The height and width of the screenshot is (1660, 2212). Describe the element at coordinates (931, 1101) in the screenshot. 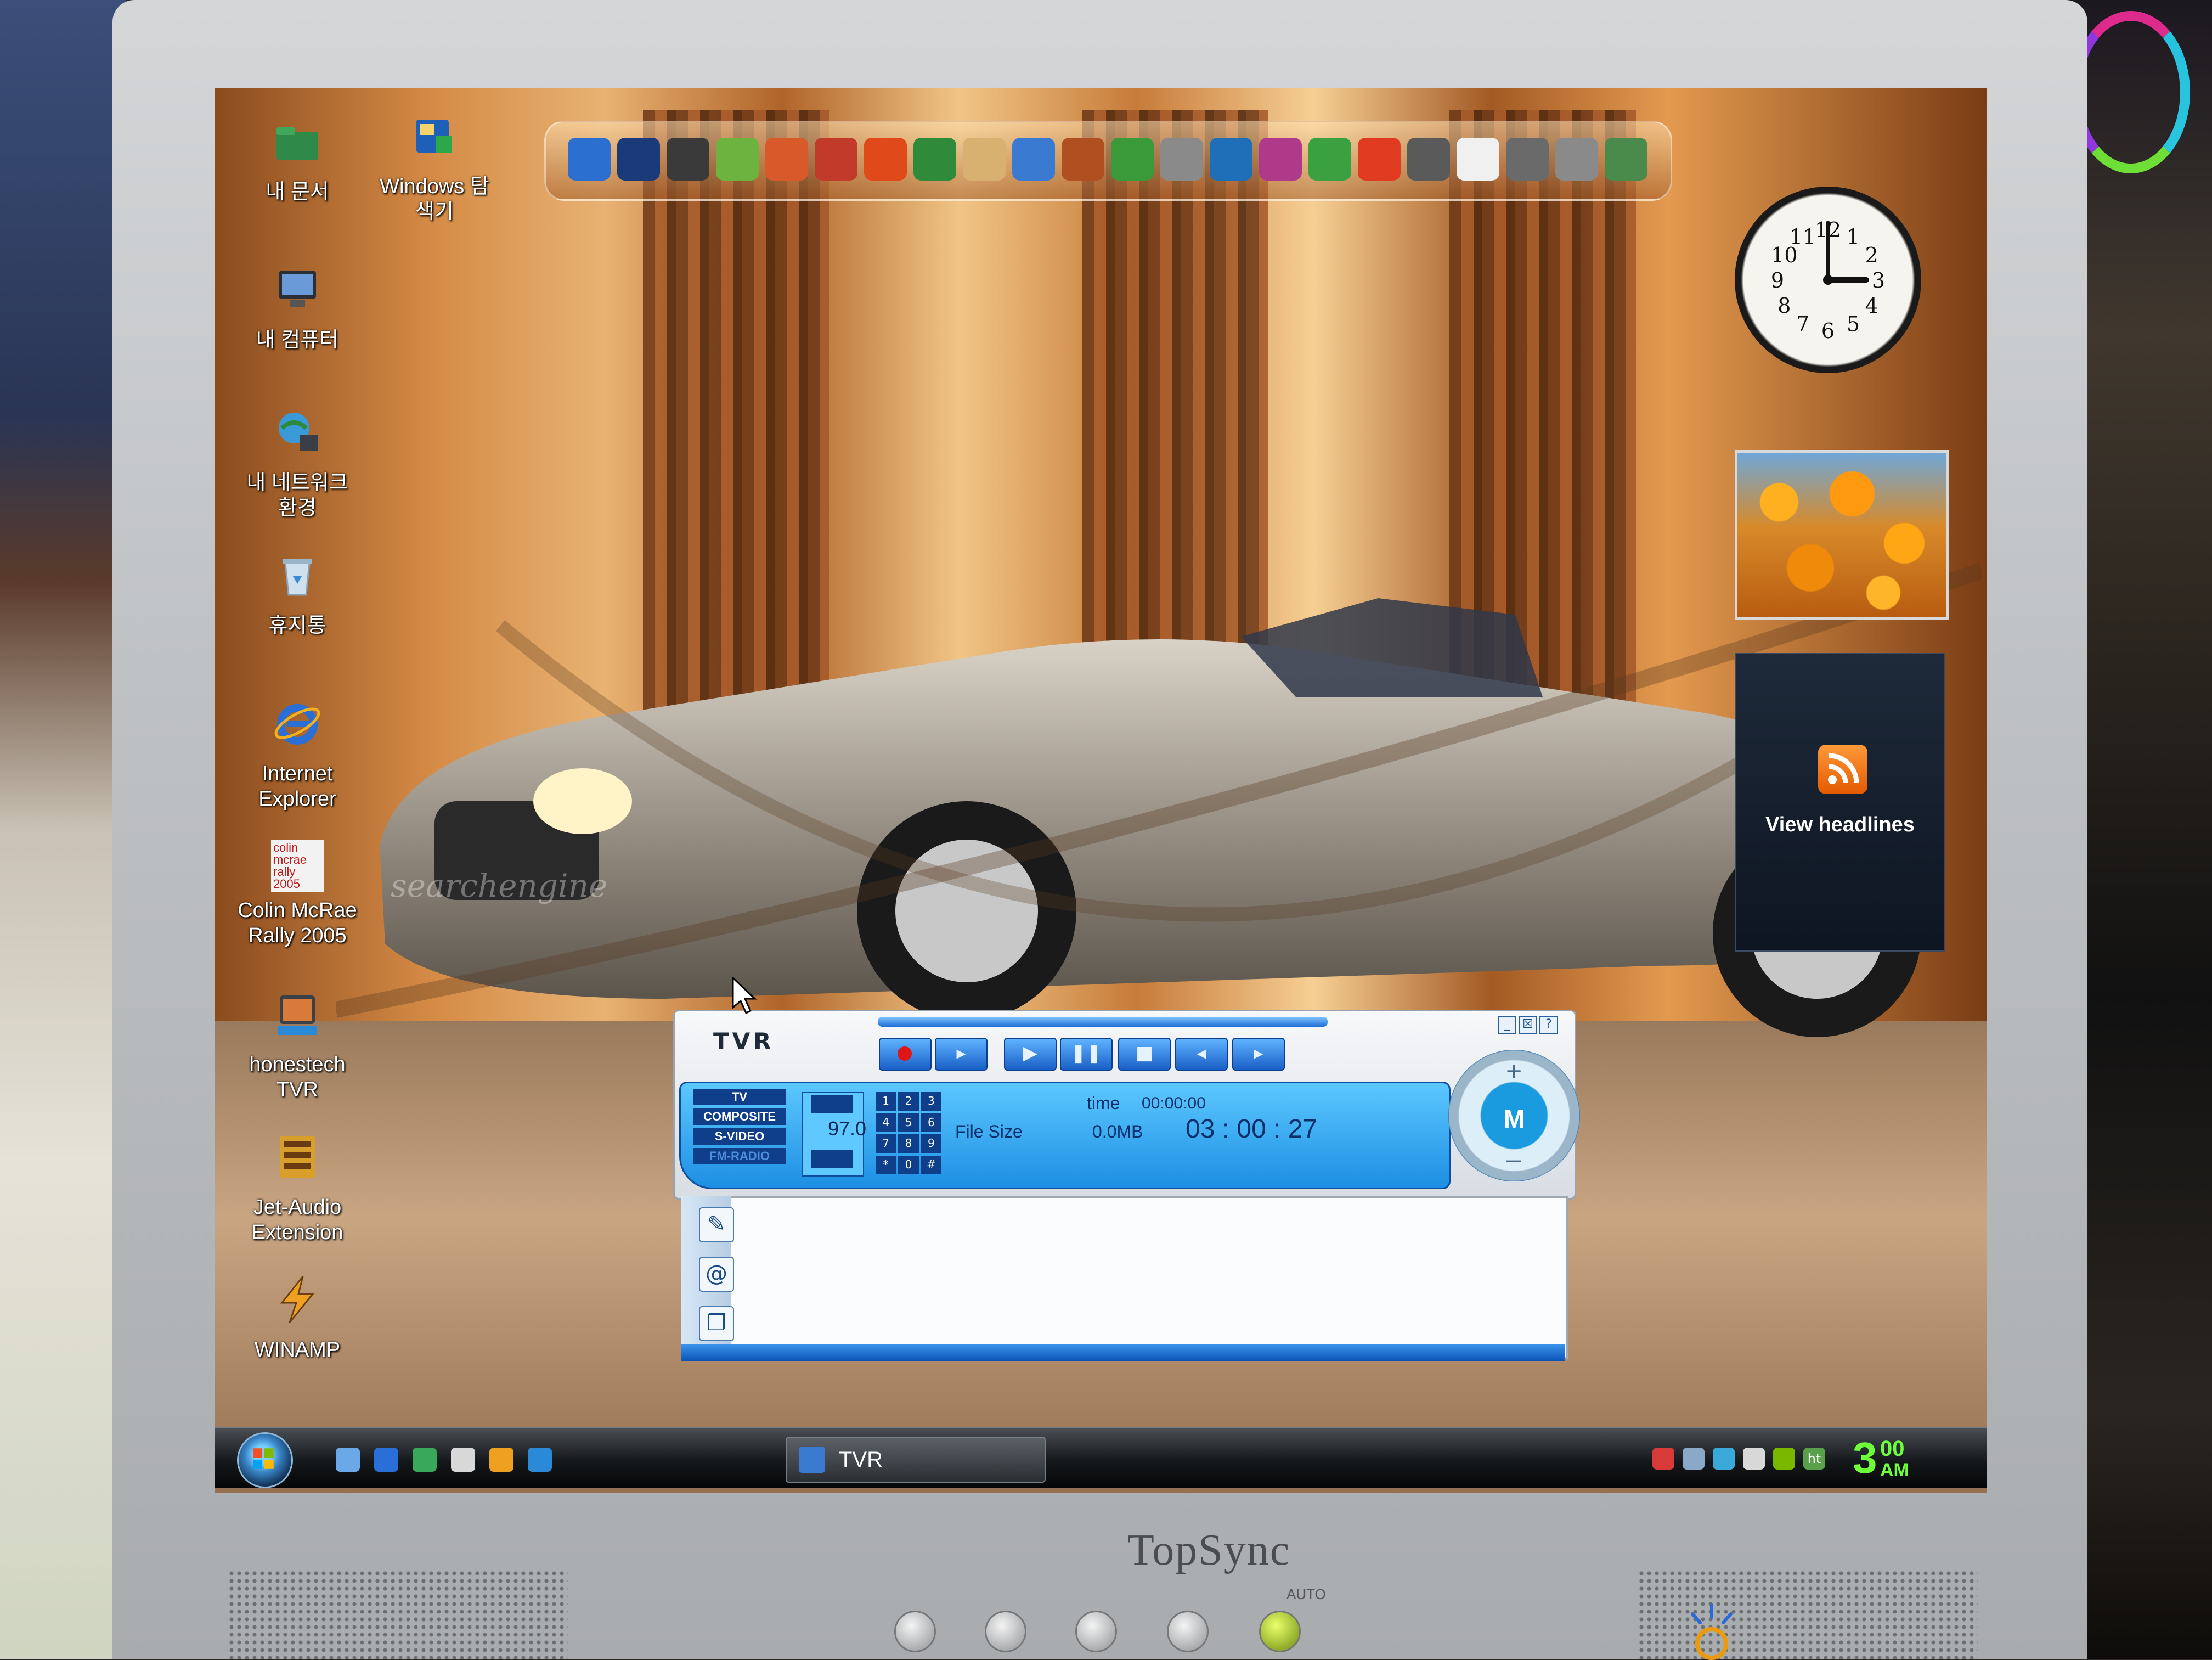

I see `keypad-key: 3` at that location.